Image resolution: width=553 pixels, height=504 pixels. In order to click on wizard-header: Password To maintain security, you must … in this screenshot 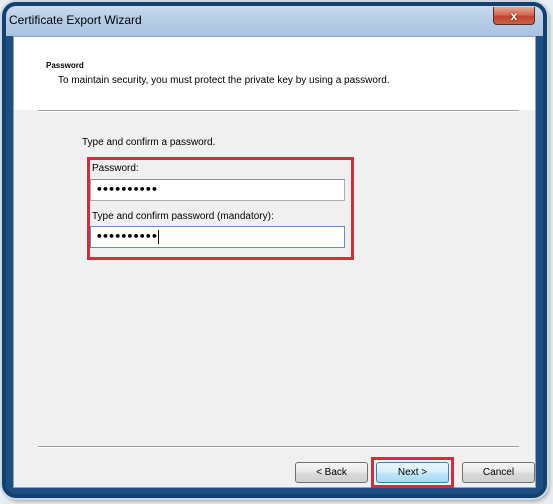, I will do `click(274, 73)`.